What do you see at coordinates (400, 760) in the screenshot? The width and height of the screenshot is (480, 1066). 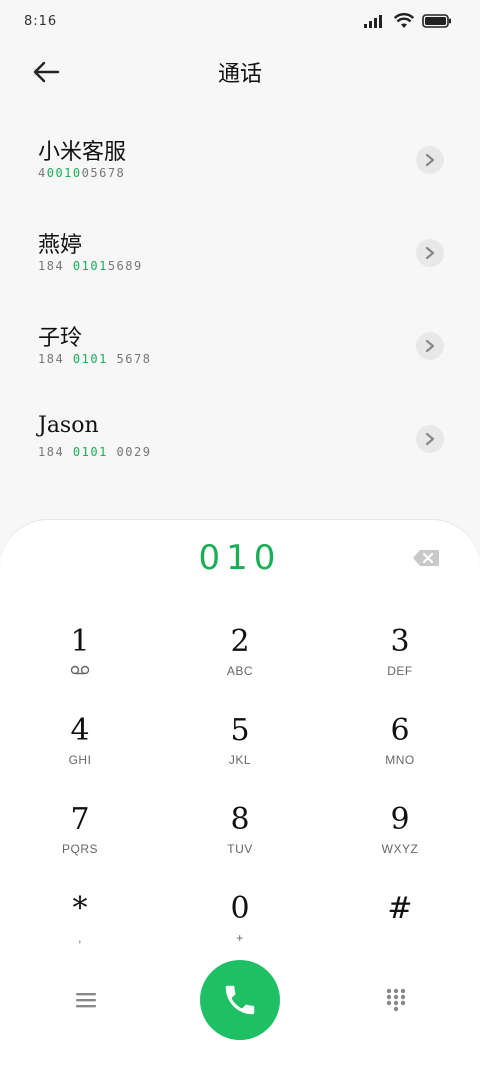 I see `key-letters: MNO` at bounding box center [400, 760].